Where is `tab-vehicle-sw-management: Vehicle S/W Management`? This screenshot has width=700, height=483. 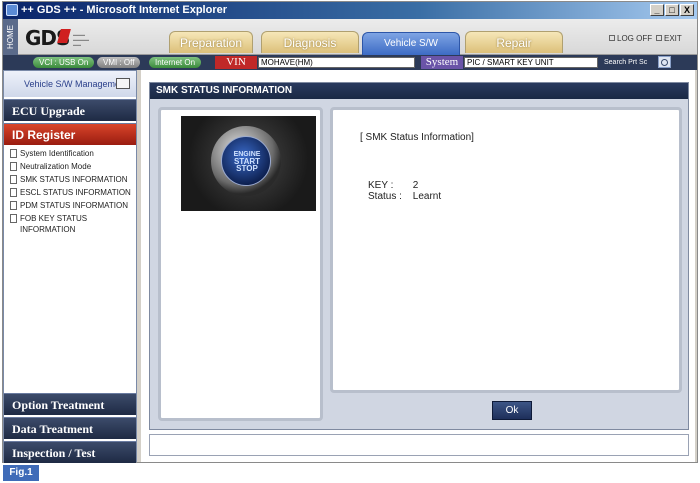
tab-vehicle-sw-management: Vehicle S/W Management is located at coordinates (411, 51).